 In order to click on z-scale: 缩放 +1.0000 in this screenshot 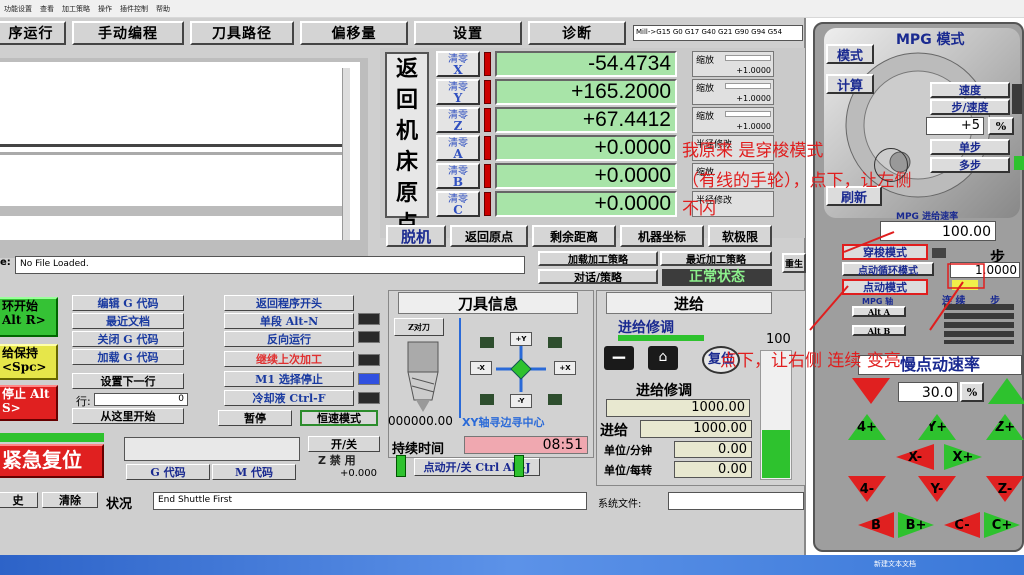, I will do `click(733, 120)`.